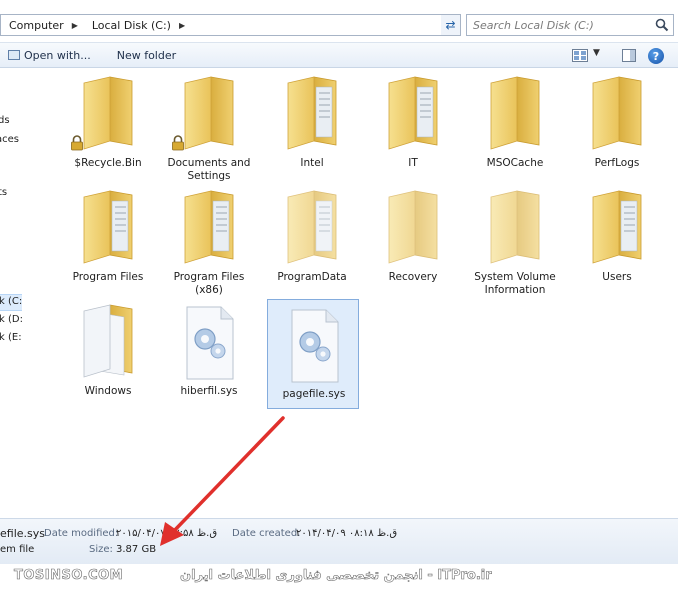 Image resolution: width=678 pixels, height=596 pixels. What do you see at coordinates (3, 192) in the screenshot?
I see `nav-item-documents: ts` at bounding box center [3, 192].